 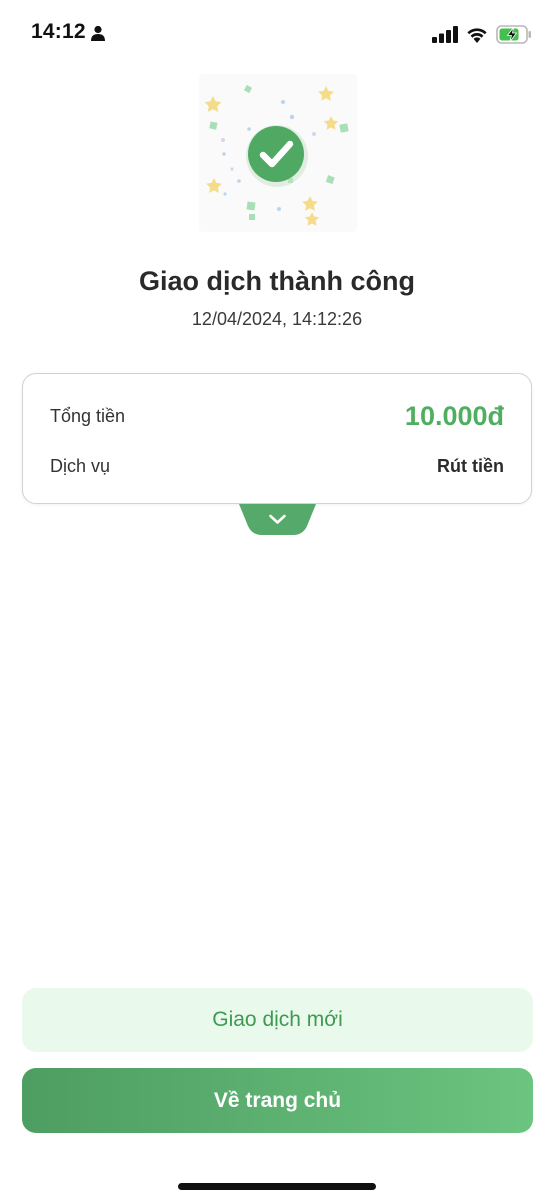 What do you see at coordinates (277, 416) in the screenshot?
I see `total-row: Tổng tiền 10.000đ` at bounding box center [277, 416].